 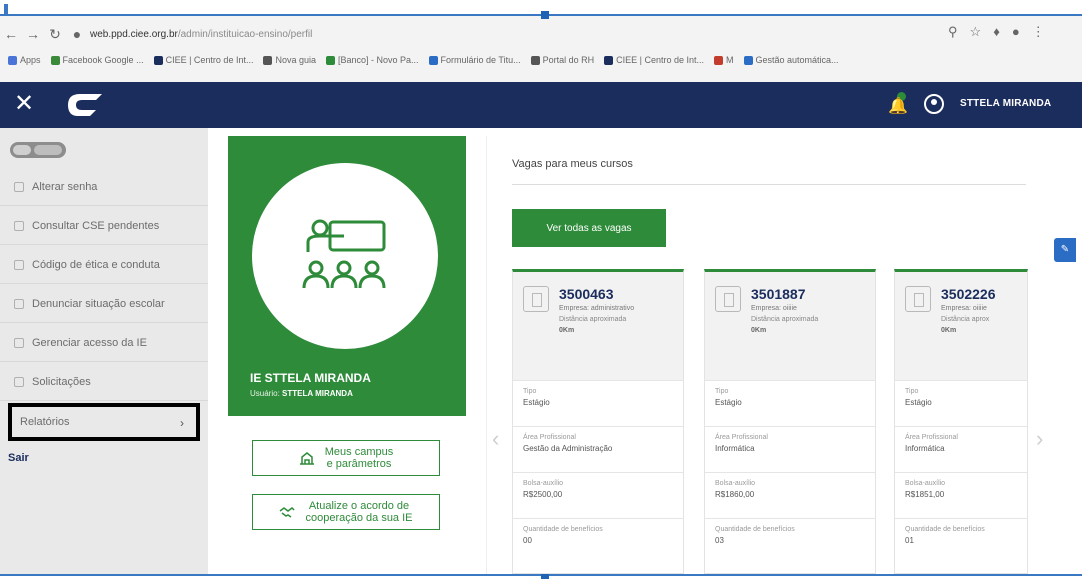 What do you see at coordinates (934, 104) in the screenshot?
I see `user-icon` at bounding box center [934, 104].